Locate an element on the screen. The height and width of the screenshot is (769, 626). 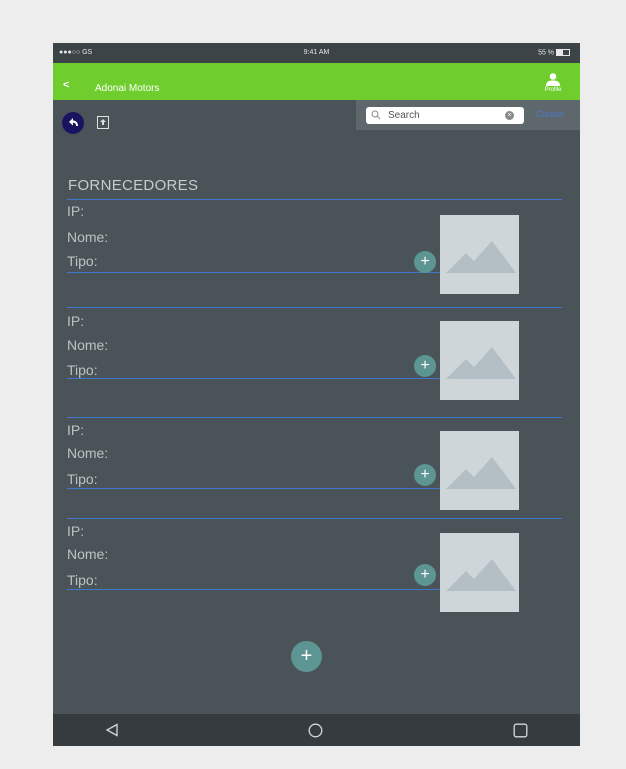
battery-status: 55 % is located at coordinates (554, 52).